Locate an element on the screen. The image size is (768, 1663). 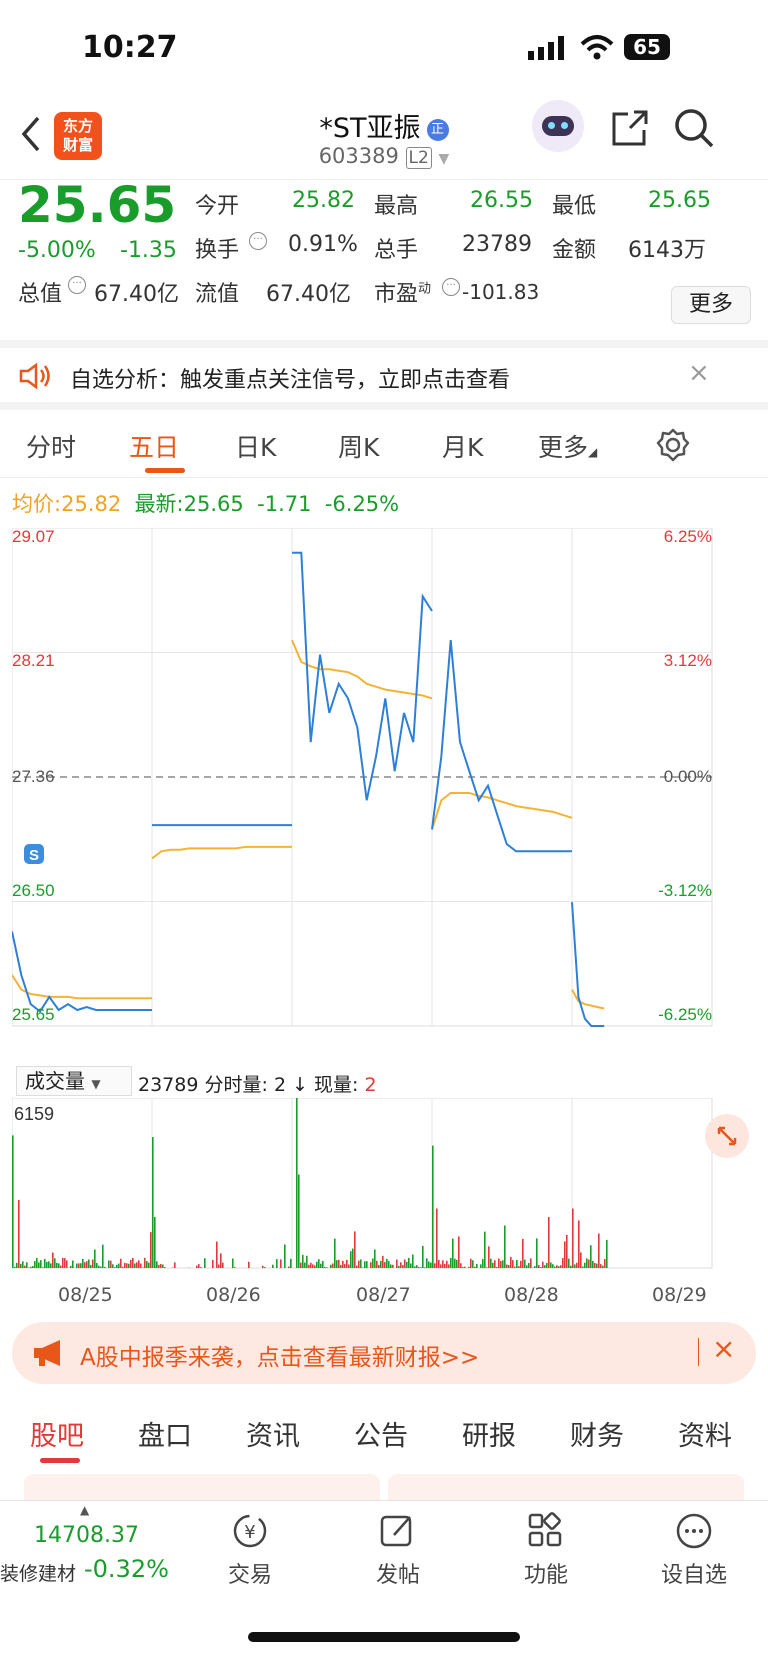
functions-button: 功能 is located at coordinates (546, 1550).